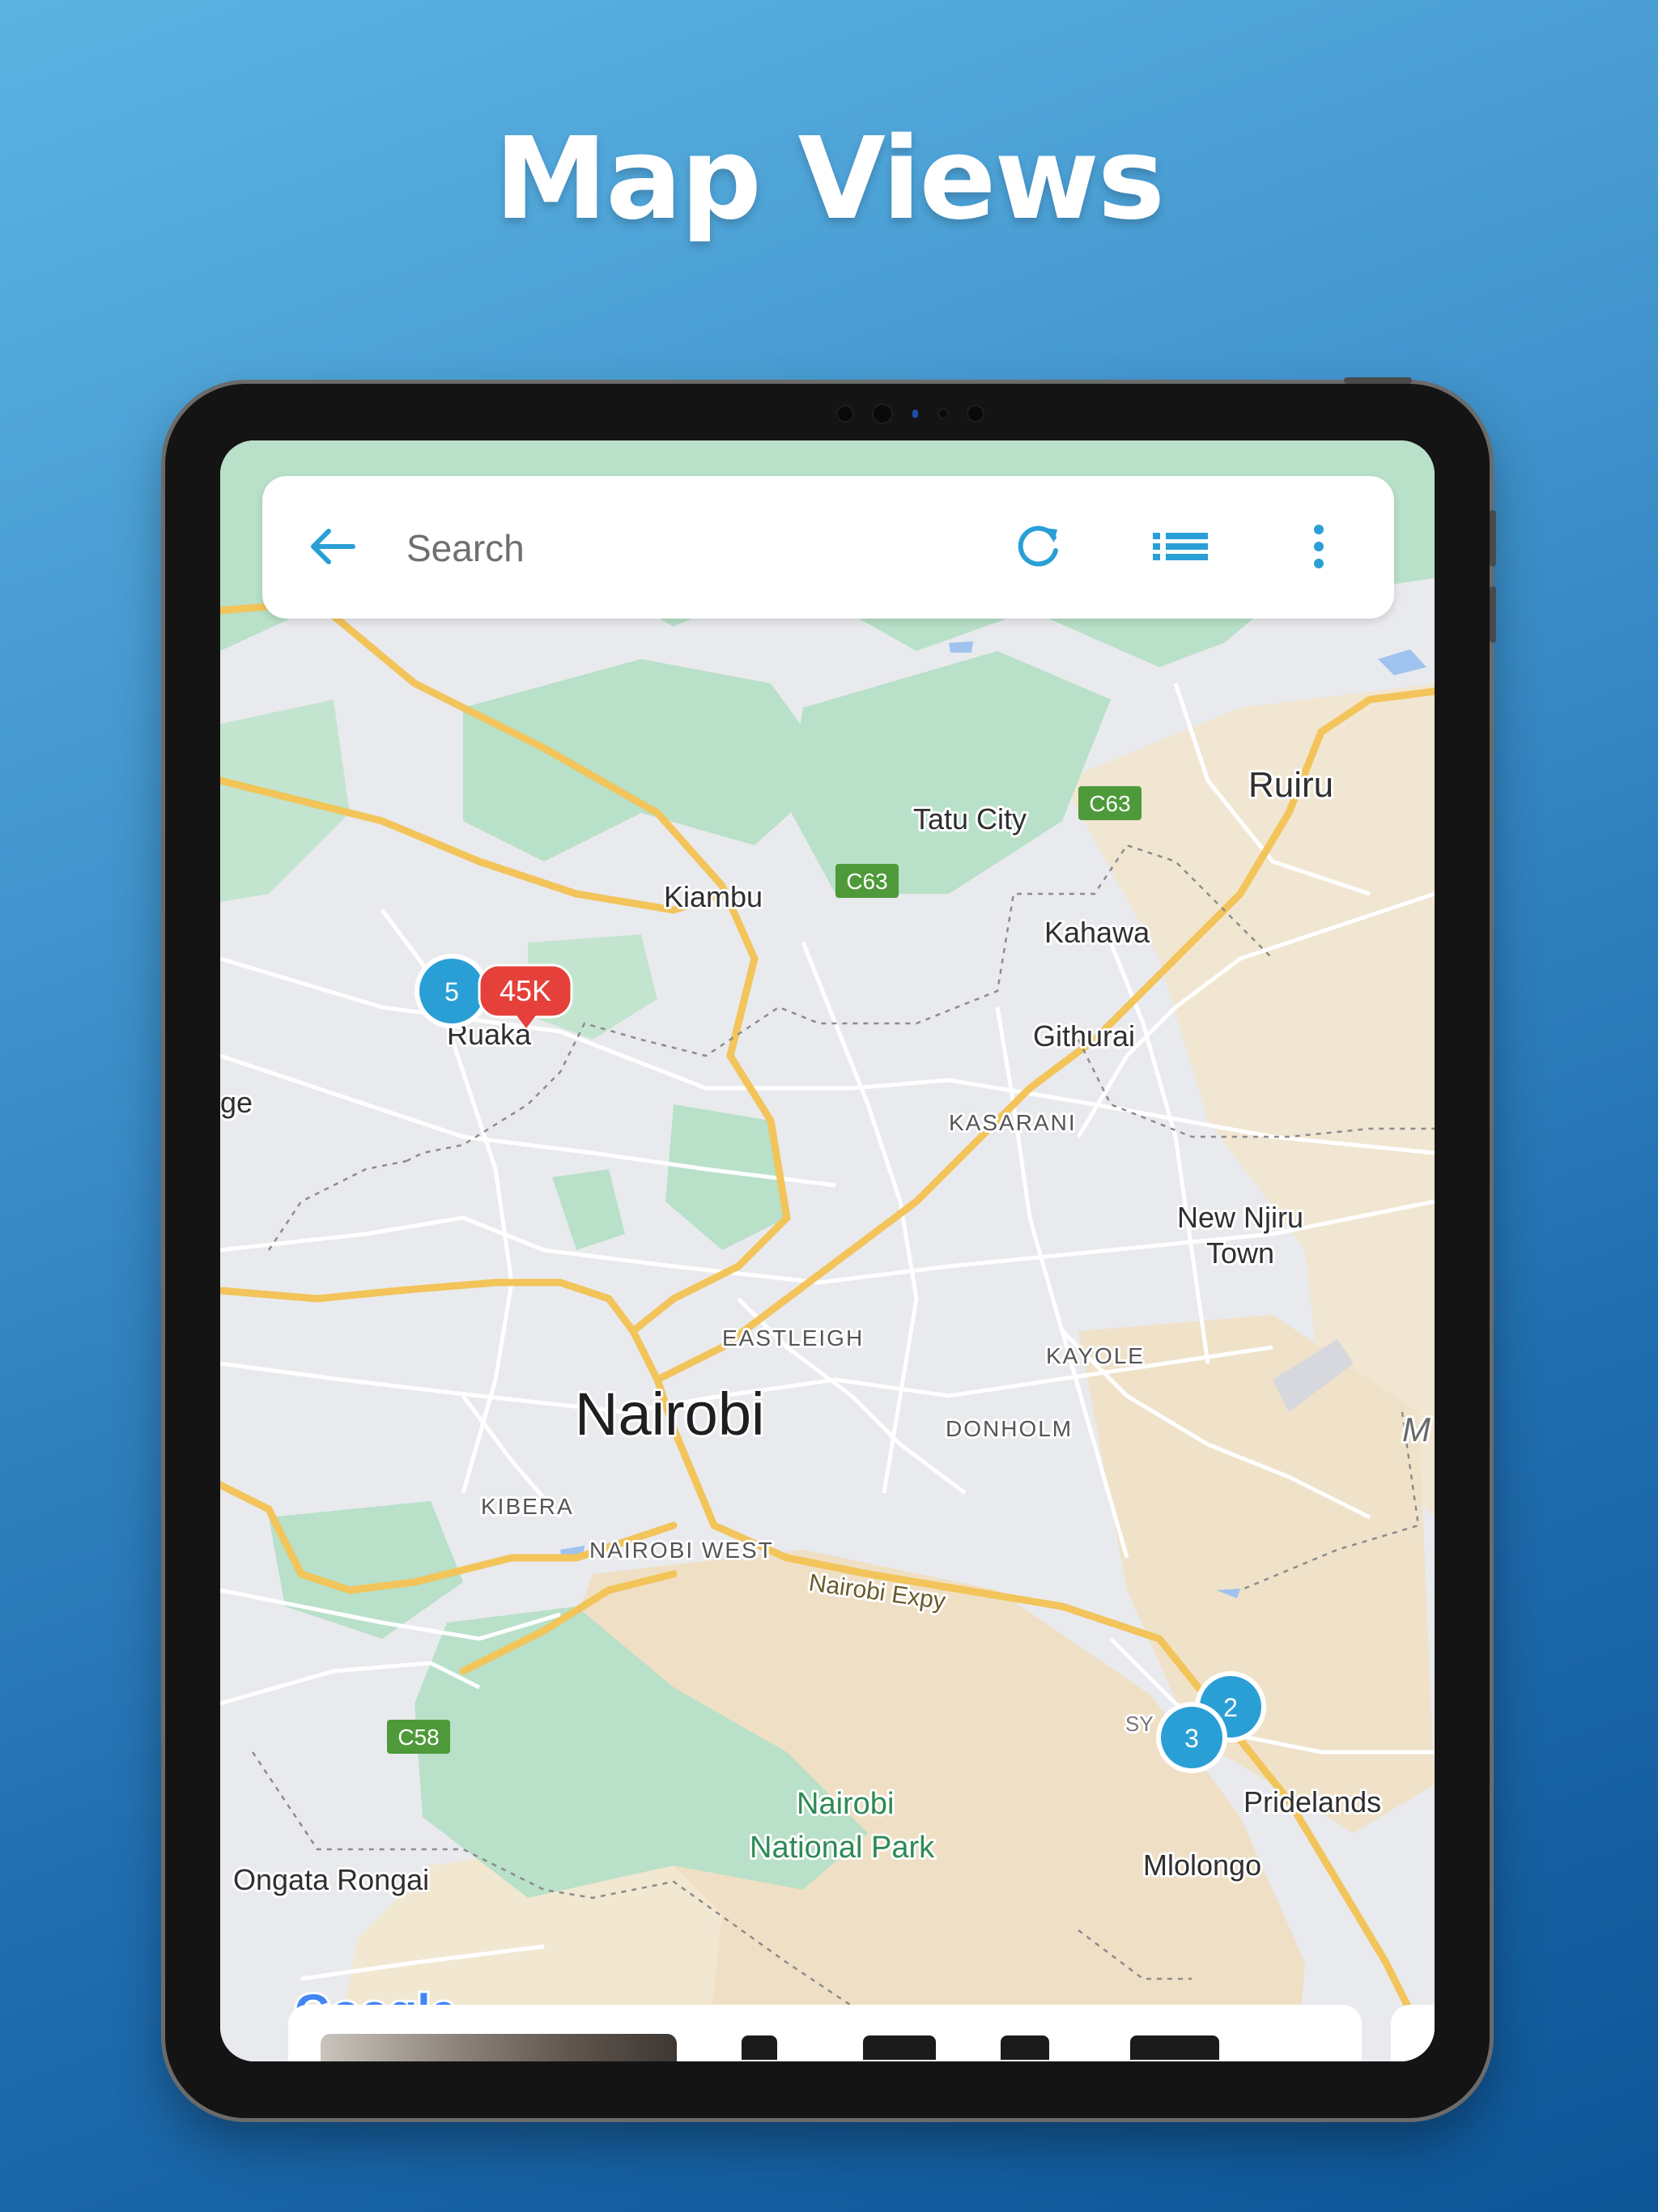  Describe the element at coordinates (1312, 1802) in the screenshot. I see `map-label-pridelands: Pridelands` at that location.